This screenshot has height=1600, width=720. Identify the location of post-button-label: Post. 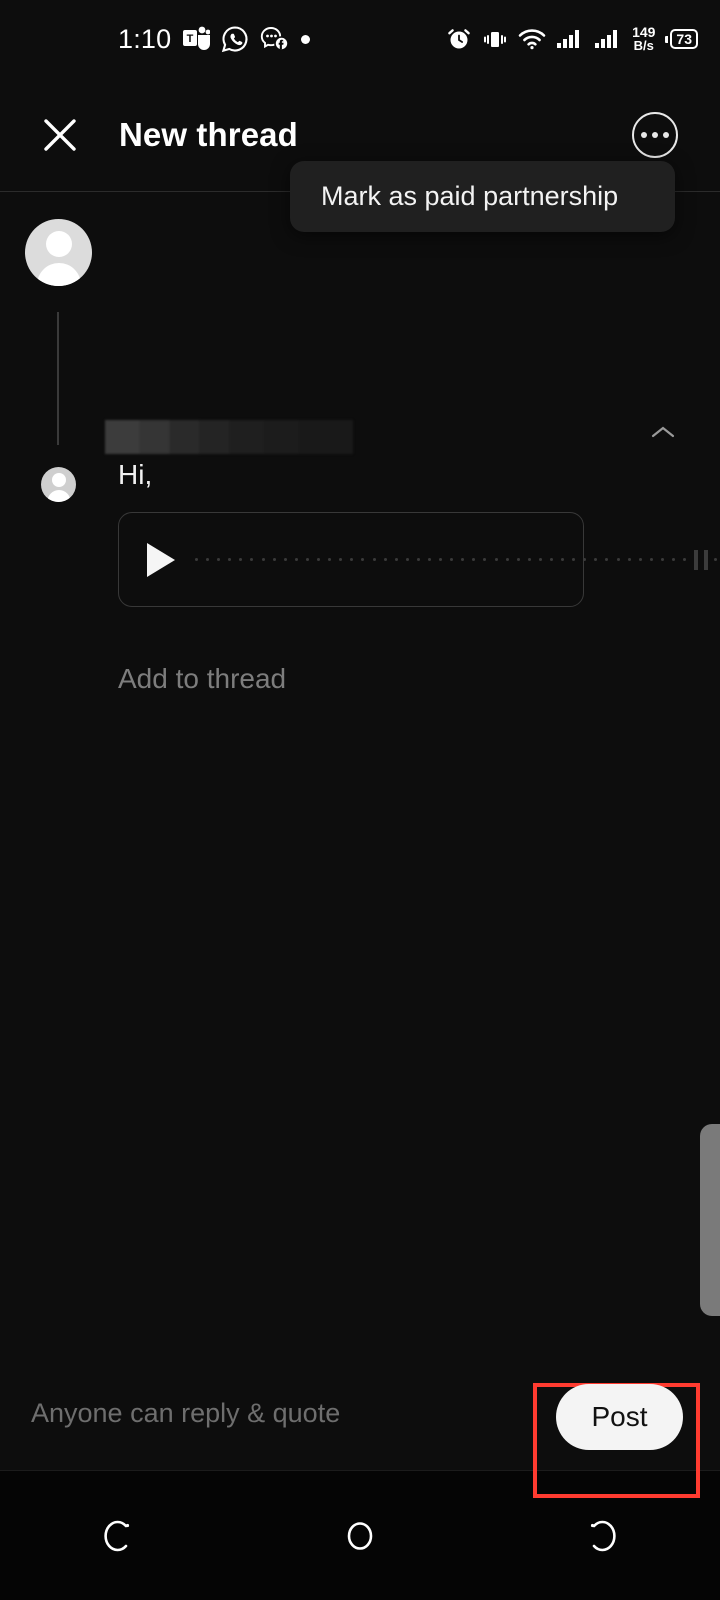
(619, 1416).